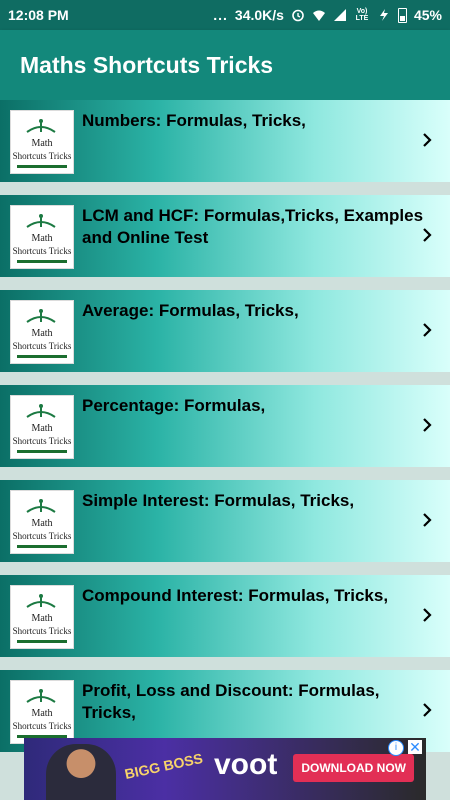 Image resolution: width=450 pixels, height=800 pixels. What do you see at coordinates (235, 595) in the screenshot?
I see `list-item-title: Compound Interest: Formulas, Tricks,` at bounding box center [235, 595].